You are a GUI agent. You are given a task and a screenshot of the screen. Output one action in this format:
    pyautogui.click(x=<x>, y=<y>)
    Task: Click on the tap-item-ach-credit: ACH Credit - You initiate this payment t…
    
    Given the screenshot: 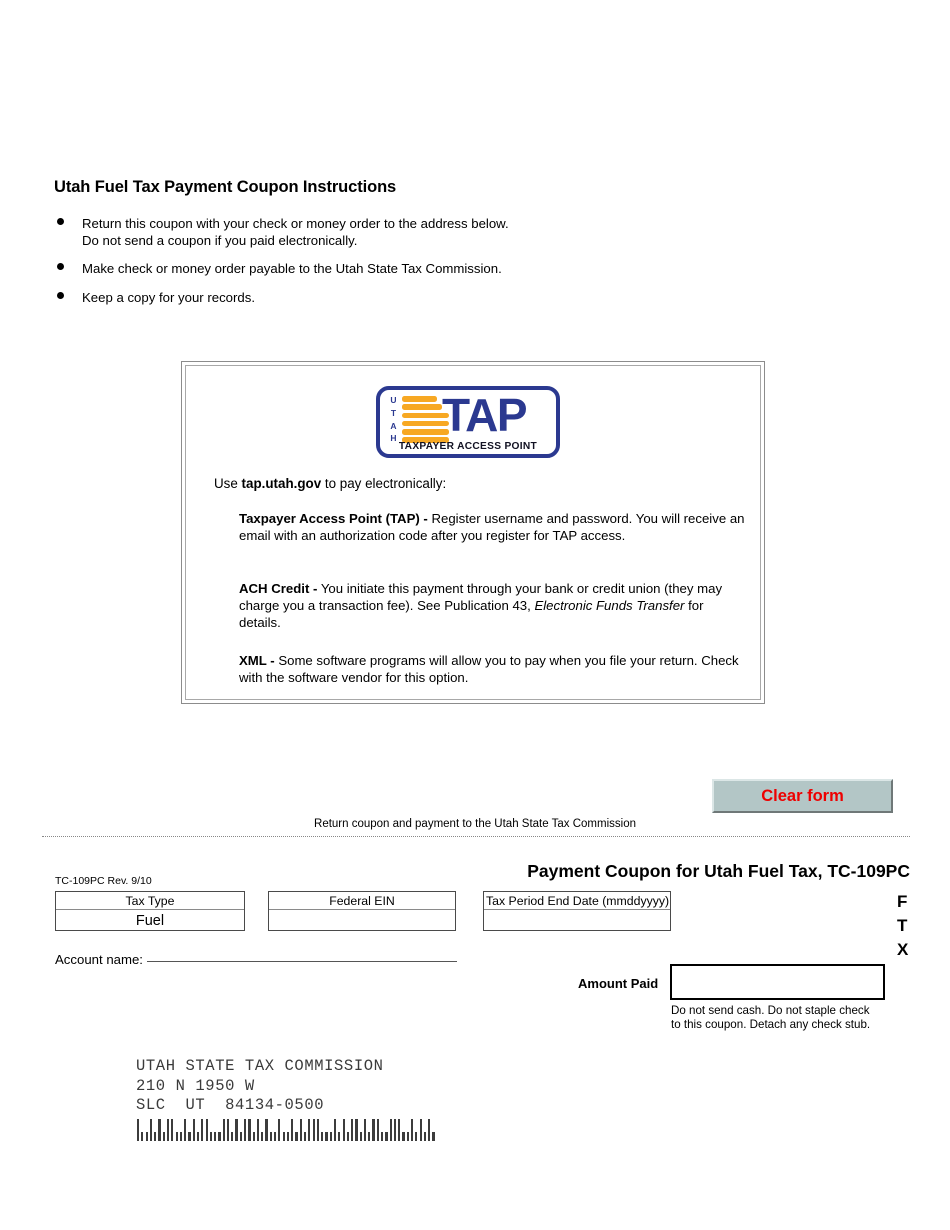 What is the action you would take?
    pyautogui.click(x=493, y=605)
    